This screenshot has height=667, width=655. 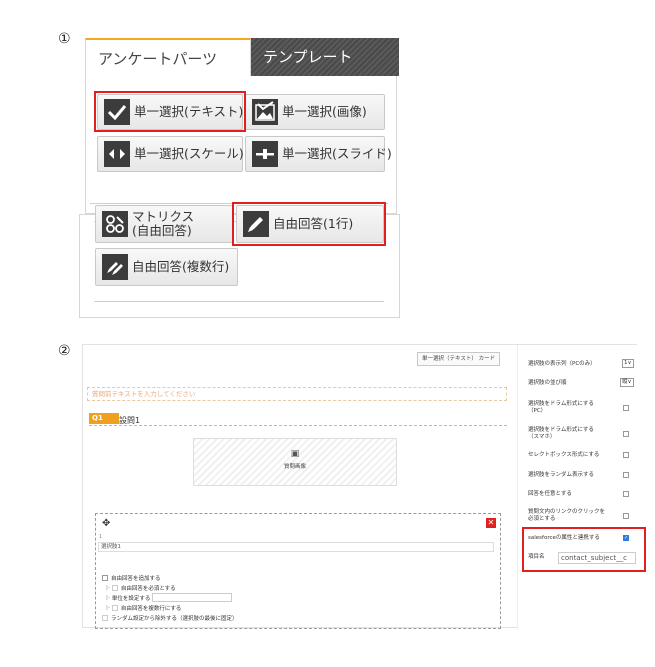 What do you see at coordinates (168, 57) in the screenshot?
I see `tab-survey-parts: アンケートパーツ` at bounding box center [168, 57].